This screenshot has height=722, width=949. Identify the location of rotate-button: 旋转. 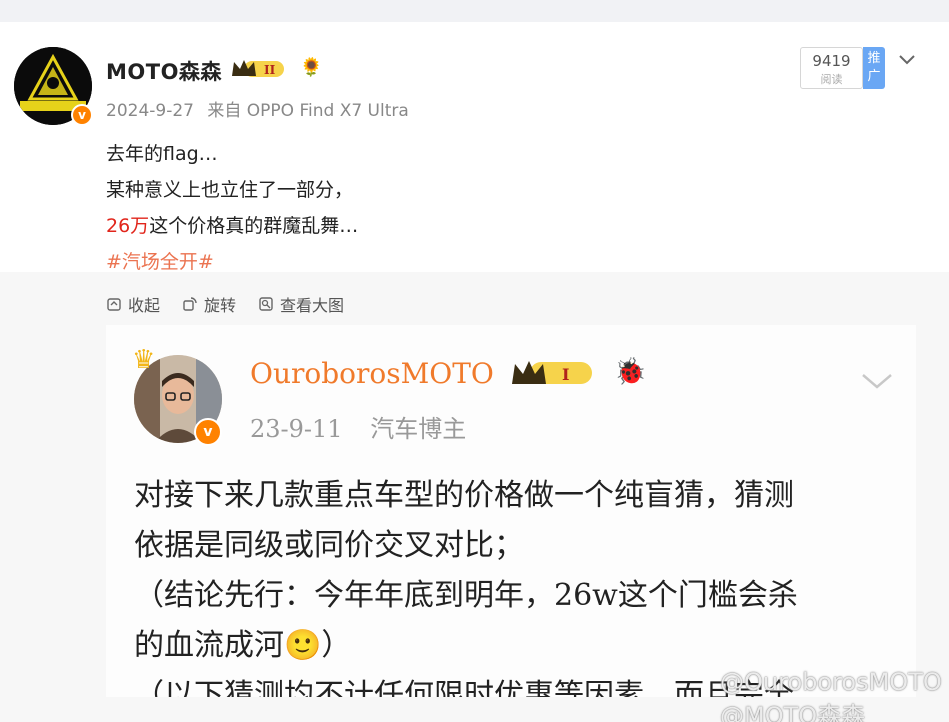
(209, 304).